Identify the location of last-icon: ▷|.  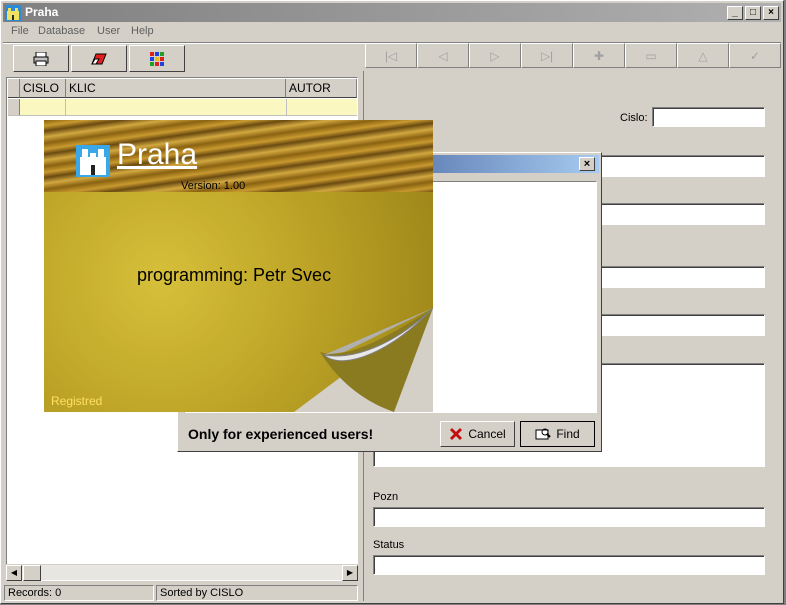
(547, 55).